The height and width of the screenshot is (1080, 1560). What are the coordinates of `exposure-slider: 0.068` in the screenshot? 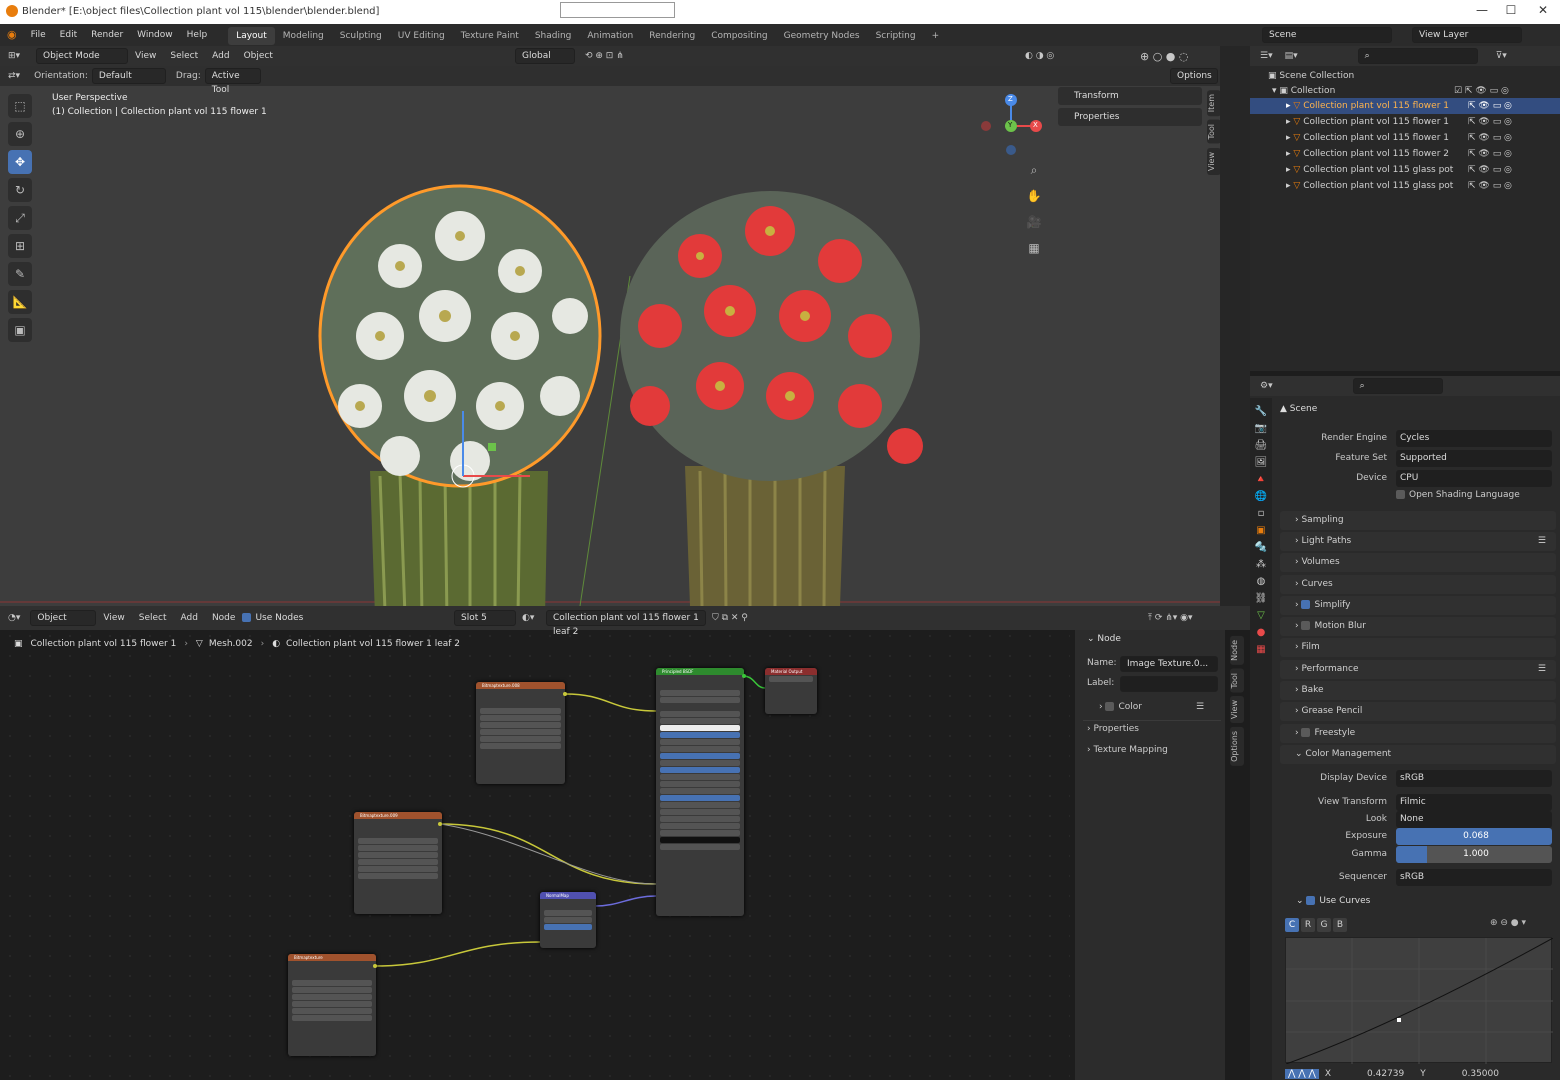 It's located at (1474, 836).